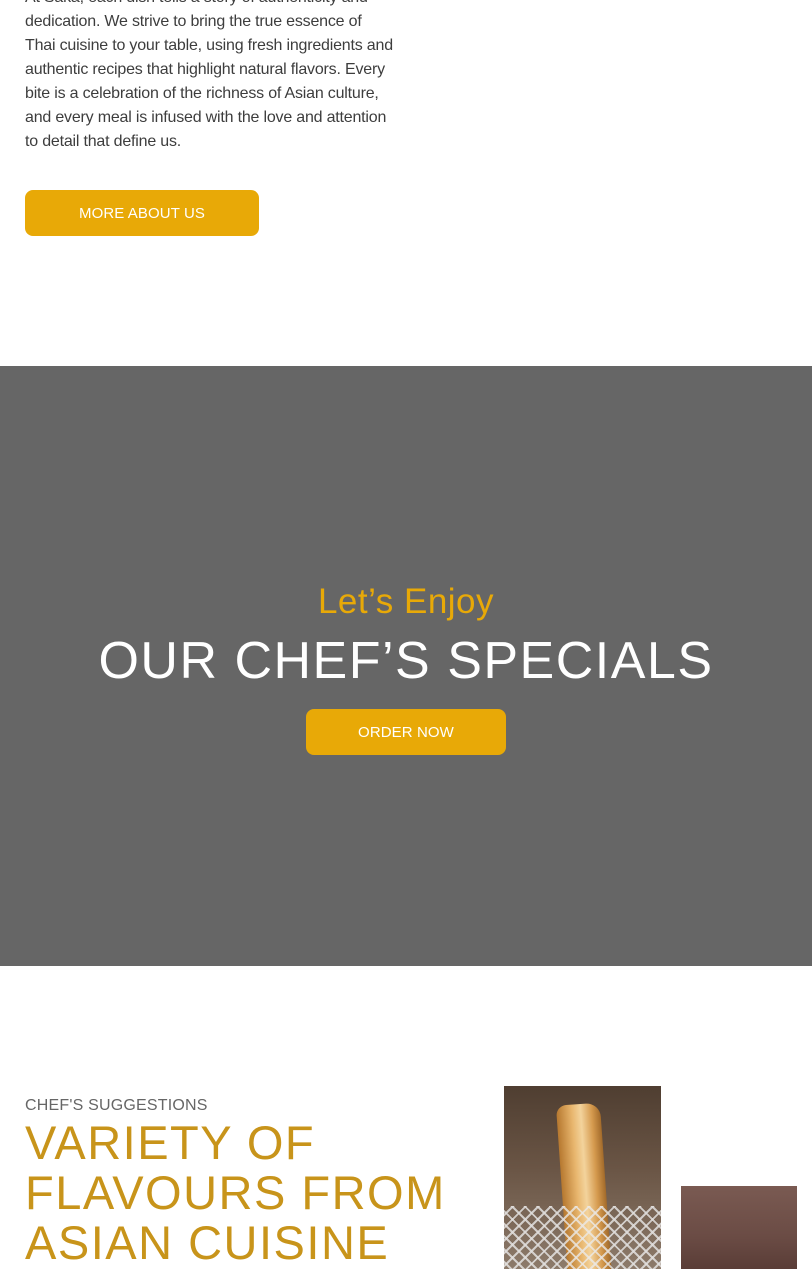  I want to click on banner-title: OUR CHEF’S SPECIALS, so click(406, 661).